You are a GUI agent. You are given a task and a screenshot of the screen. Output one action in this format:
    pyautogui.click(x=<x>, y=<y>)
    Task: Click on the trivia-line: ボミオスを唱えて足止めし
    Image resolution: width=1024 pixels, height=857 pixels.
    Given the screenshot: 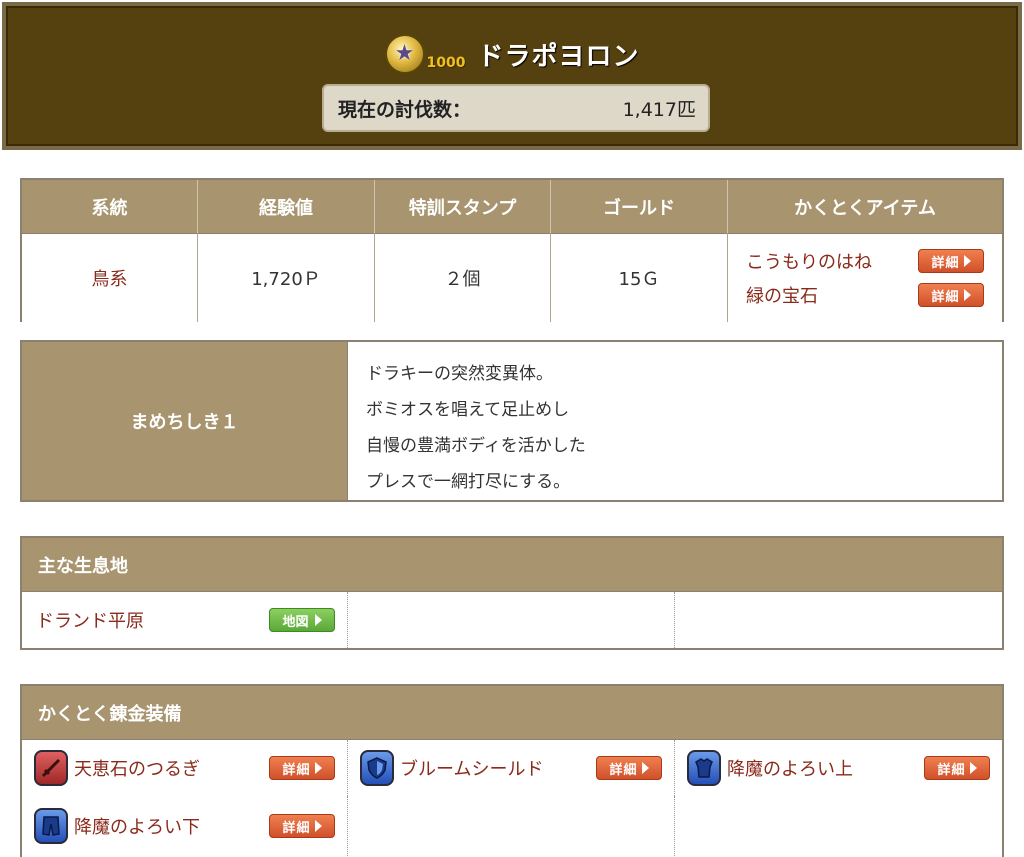 What is the action you would take?
    pyautogui.click(x=468, y=410)
    